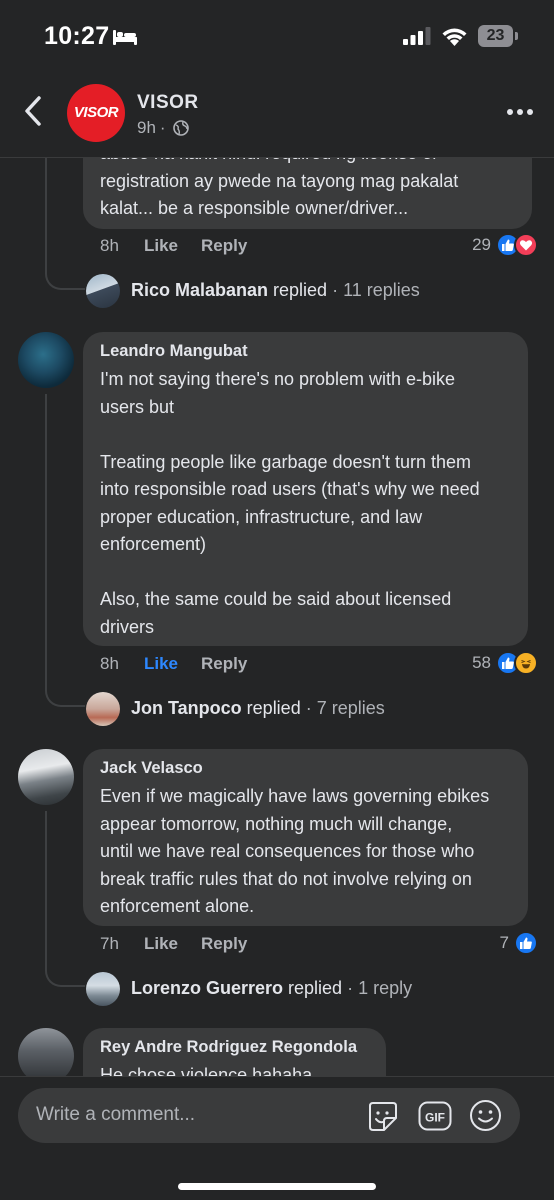 The width and height of the screenshot is (554, 1200). Describe the element at coordinates (269, 1115) in the screenshot. I see `comment-input: Write a comment... GIF` at that location.